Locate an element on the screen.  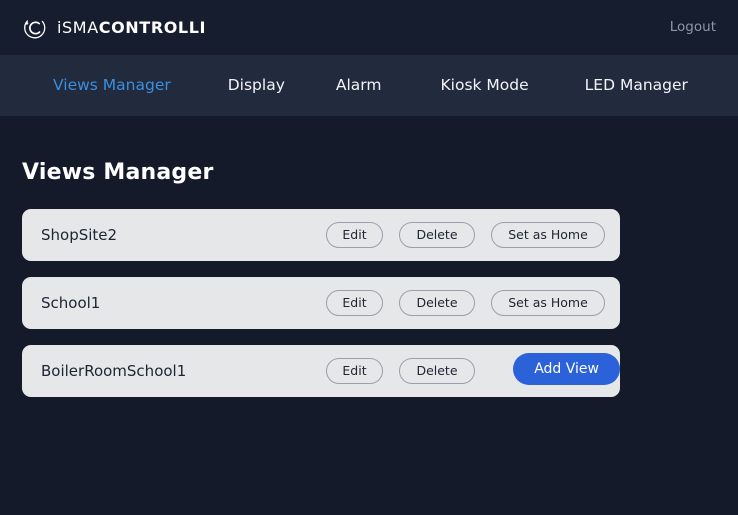
footer-actions: Add View is located at coordinates (369, 369).